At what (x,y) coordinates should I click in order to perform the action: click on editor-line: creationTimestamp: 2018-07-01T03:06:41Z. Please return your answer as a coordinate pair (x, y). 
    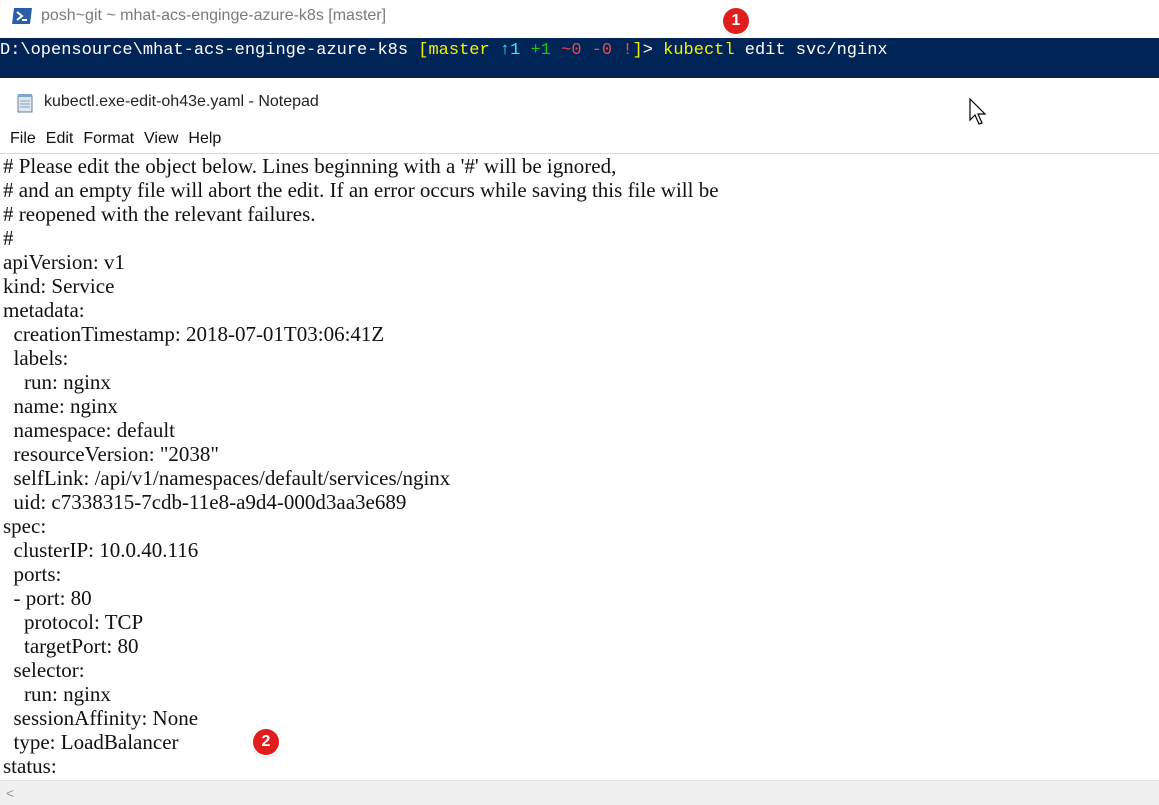
    Looking at the image, I should click on (194, 334).